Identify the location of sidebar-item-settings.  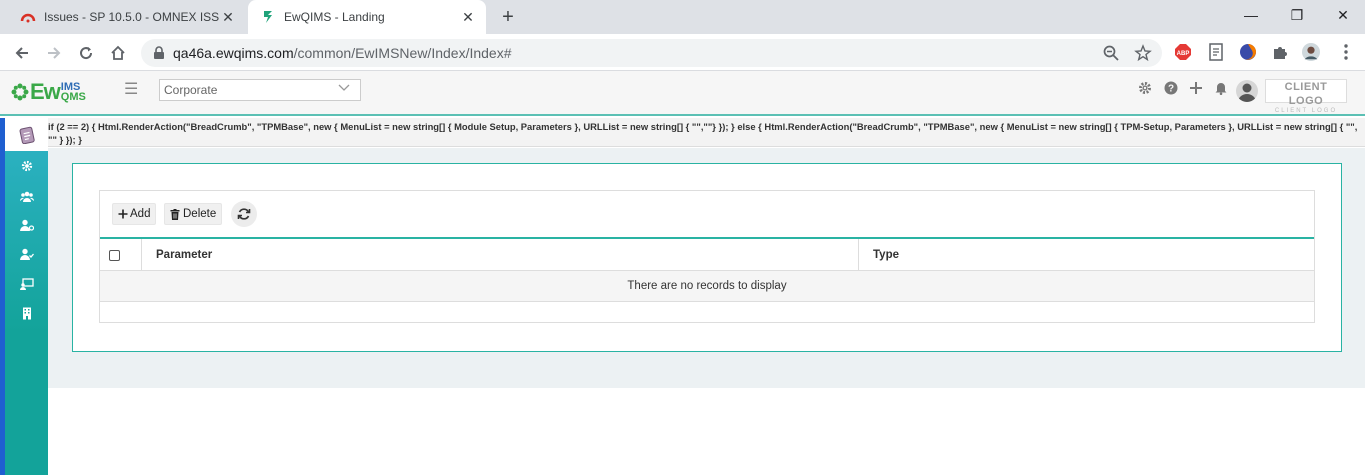
(26, 166).